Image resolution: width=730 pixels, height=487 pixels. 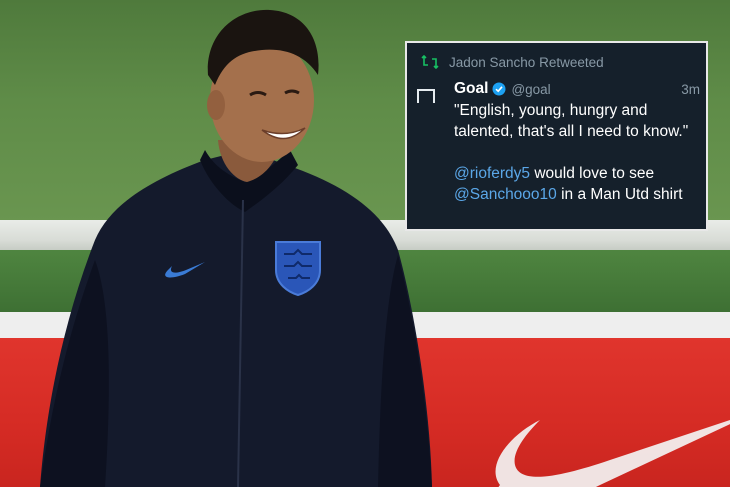 I want to click on tweet-time: 3m, so click(x=690, y=89).